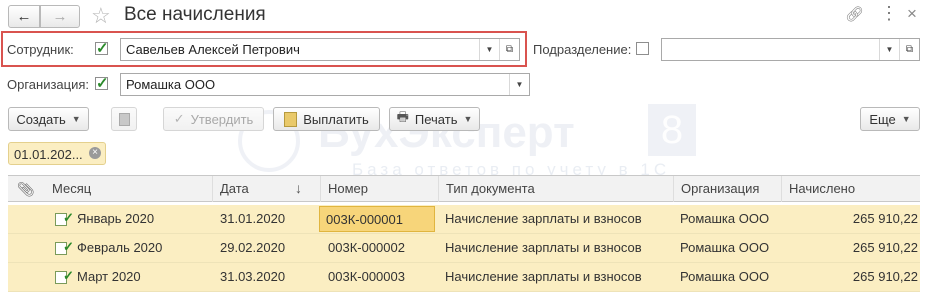 Image resolution: width=932 pixels, height=301 pixels. I want to click on cell-date: 31.03.2020, so click(253, 276).